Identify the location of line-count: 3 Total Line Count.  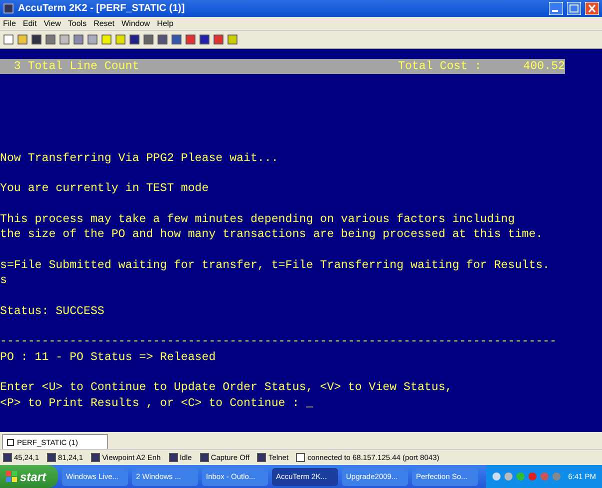
(76, 66).